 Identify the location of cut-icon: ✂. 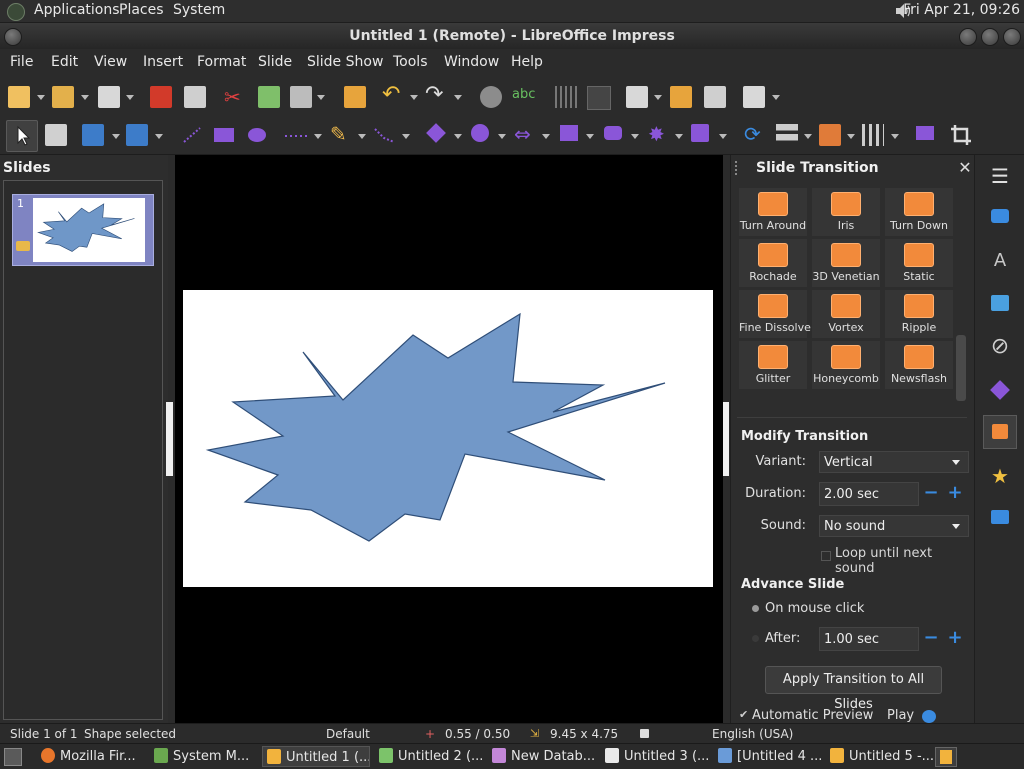
(235, 97).